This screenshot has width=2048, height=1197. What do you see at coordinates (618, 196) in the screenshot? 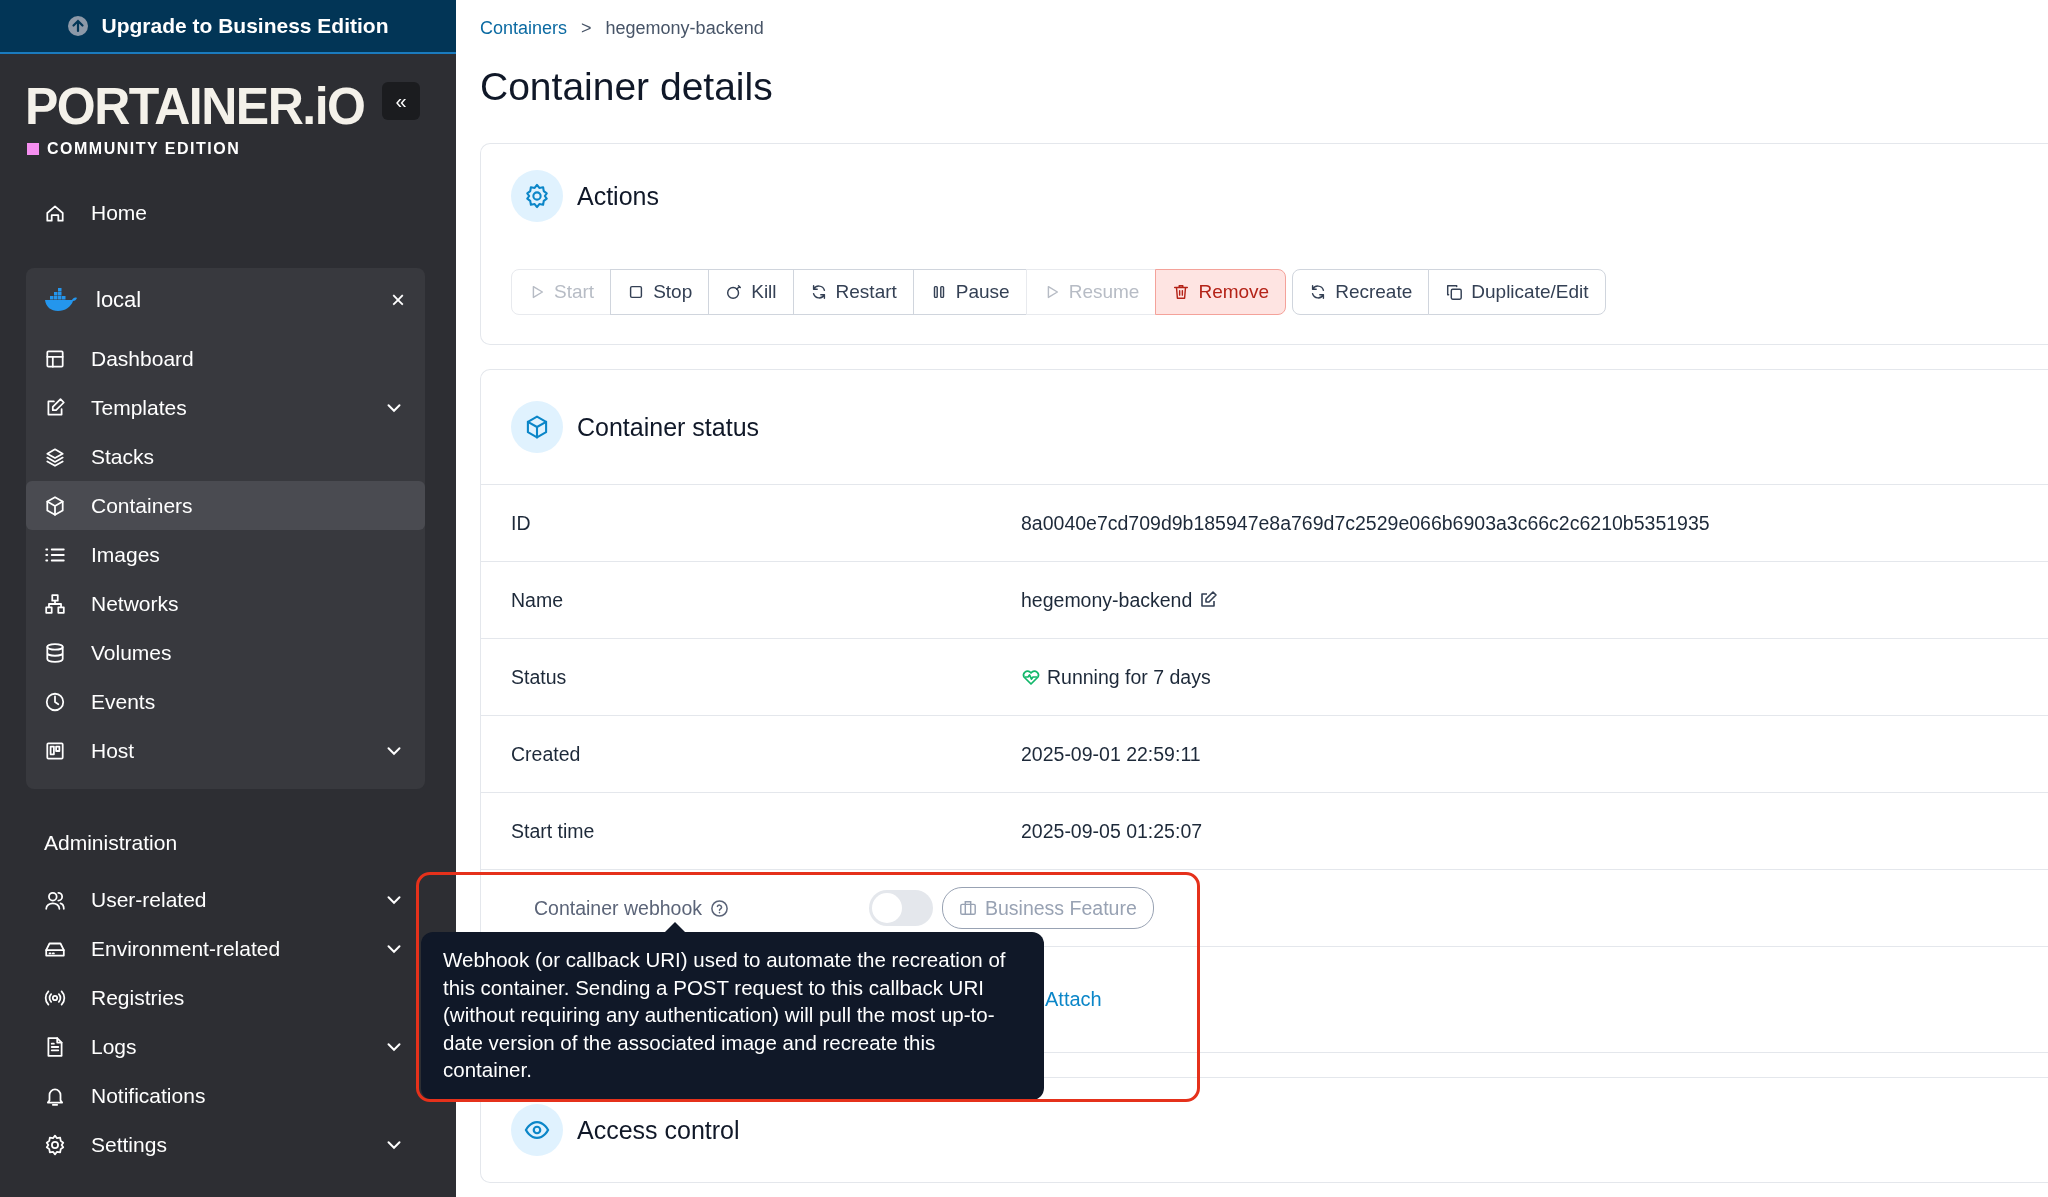
I see `card-title: Actions` at bounding box center [618, 196].